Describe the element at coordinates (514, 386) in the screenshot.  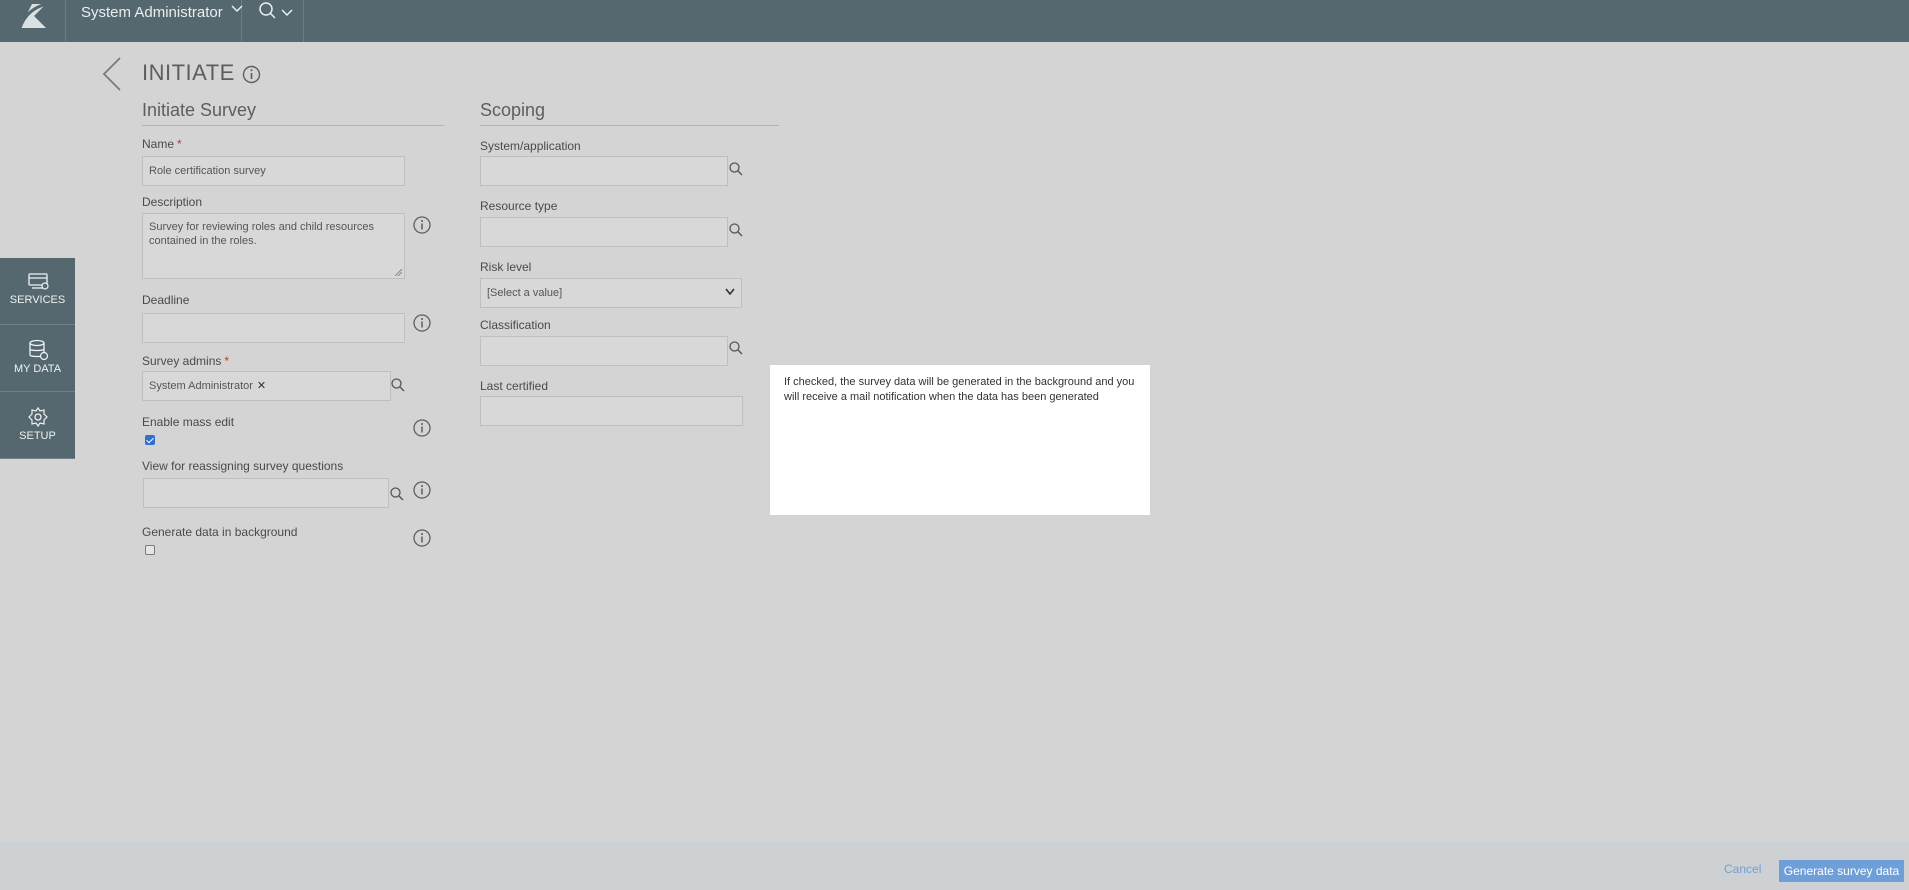
I see `last-certified-label: Last certified` at that location.